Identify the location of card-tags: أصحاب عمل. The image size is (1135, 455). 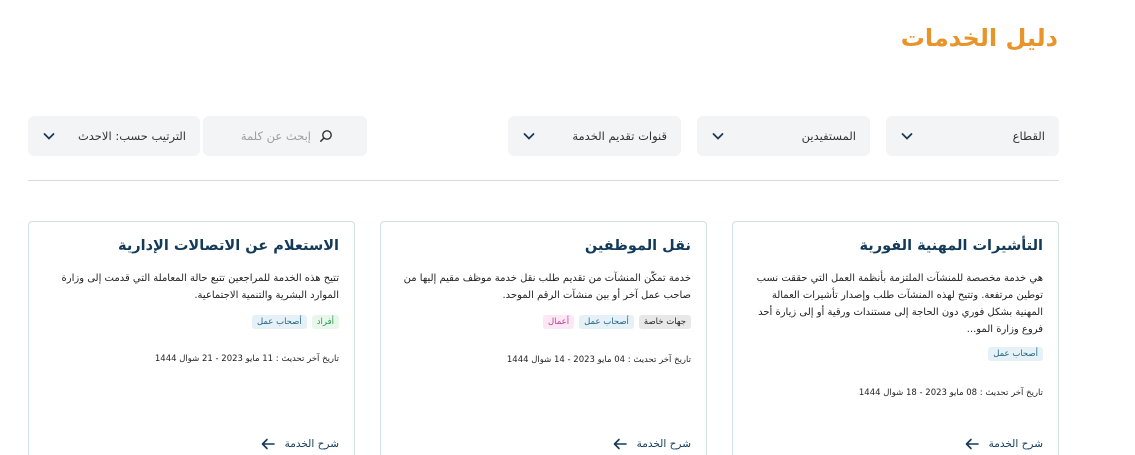
(1015, 354).